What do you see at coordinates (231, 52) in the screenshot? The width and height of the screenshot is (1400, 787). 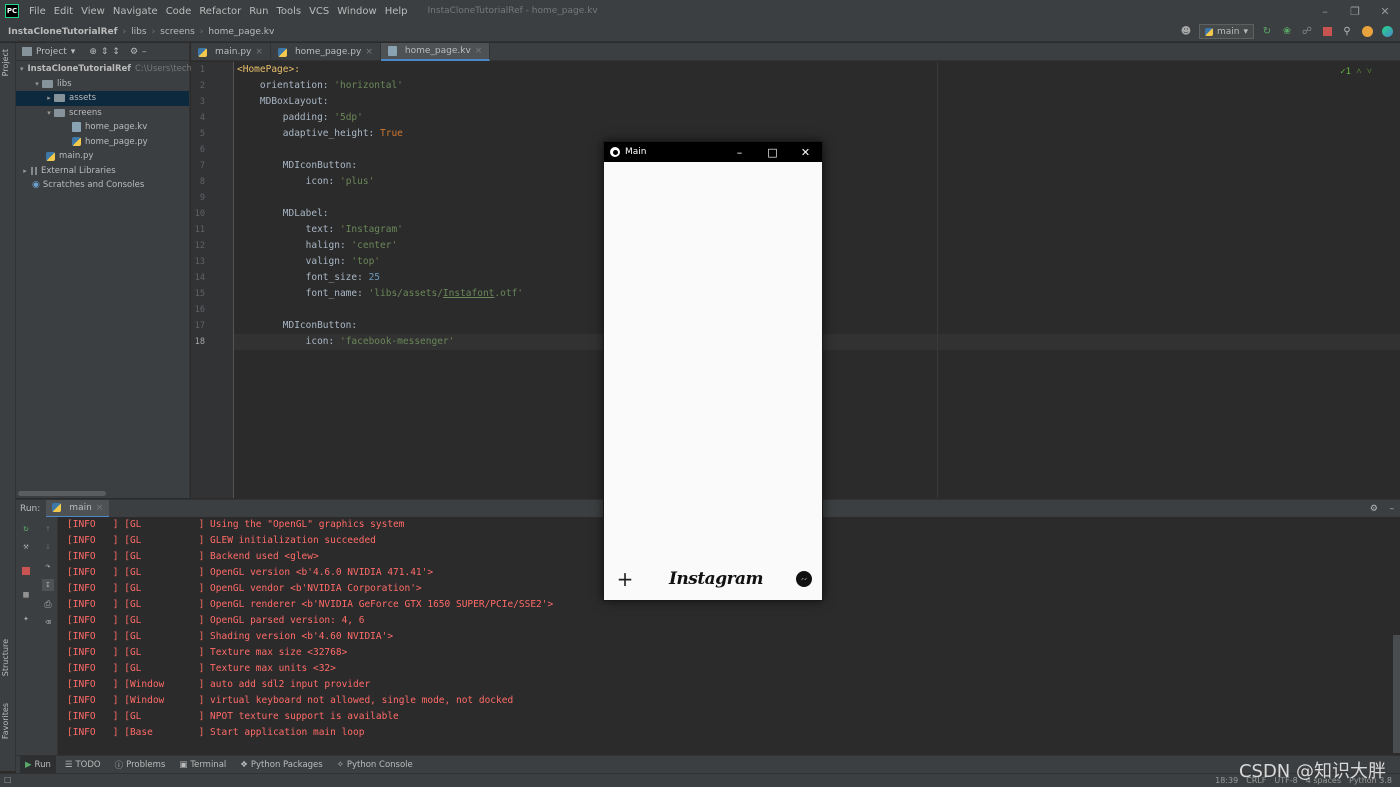 I see `tab-main-py: main.py ×` at bounding box center [231, 52].